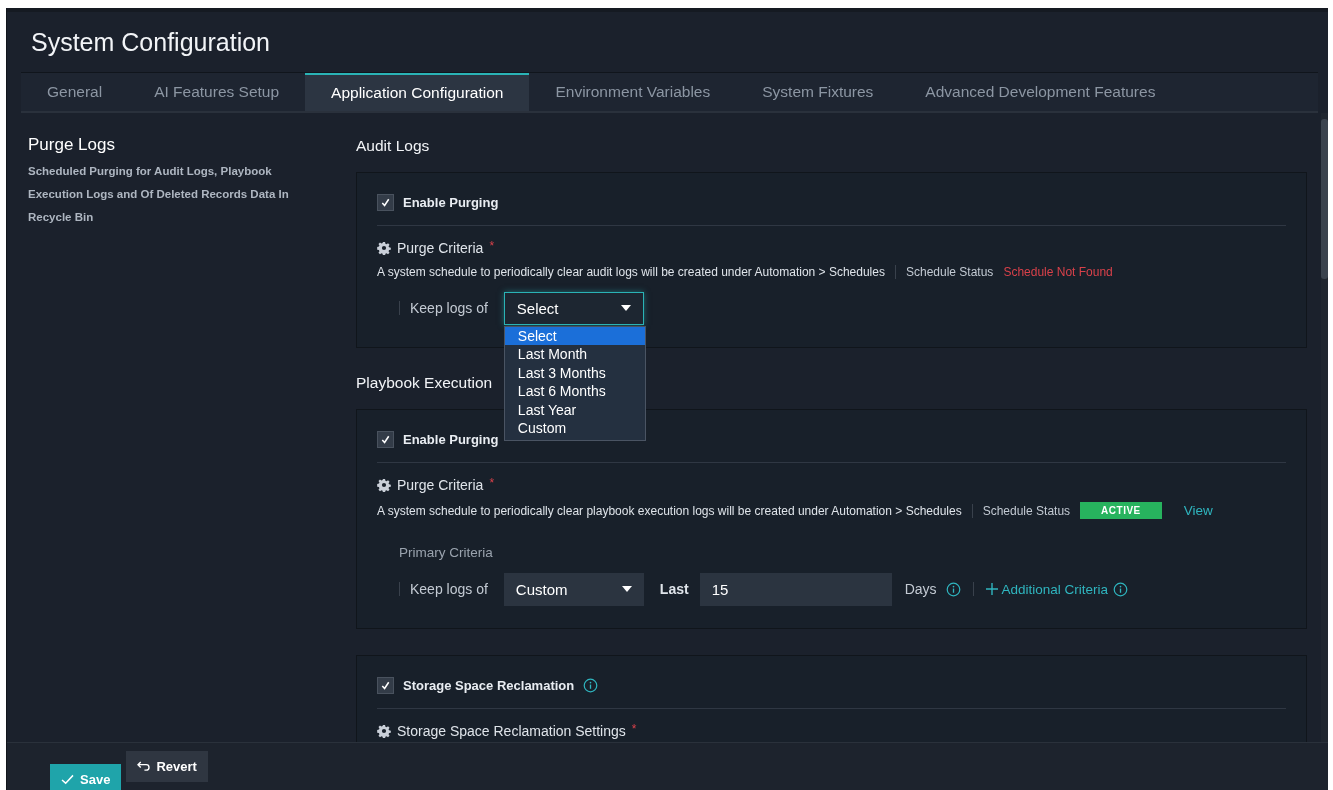 This screenshot has height=790, width=1333. Describe the element at coordinates (818, 92) in the screenshot. I see `tab: System Fixtures` at that location.